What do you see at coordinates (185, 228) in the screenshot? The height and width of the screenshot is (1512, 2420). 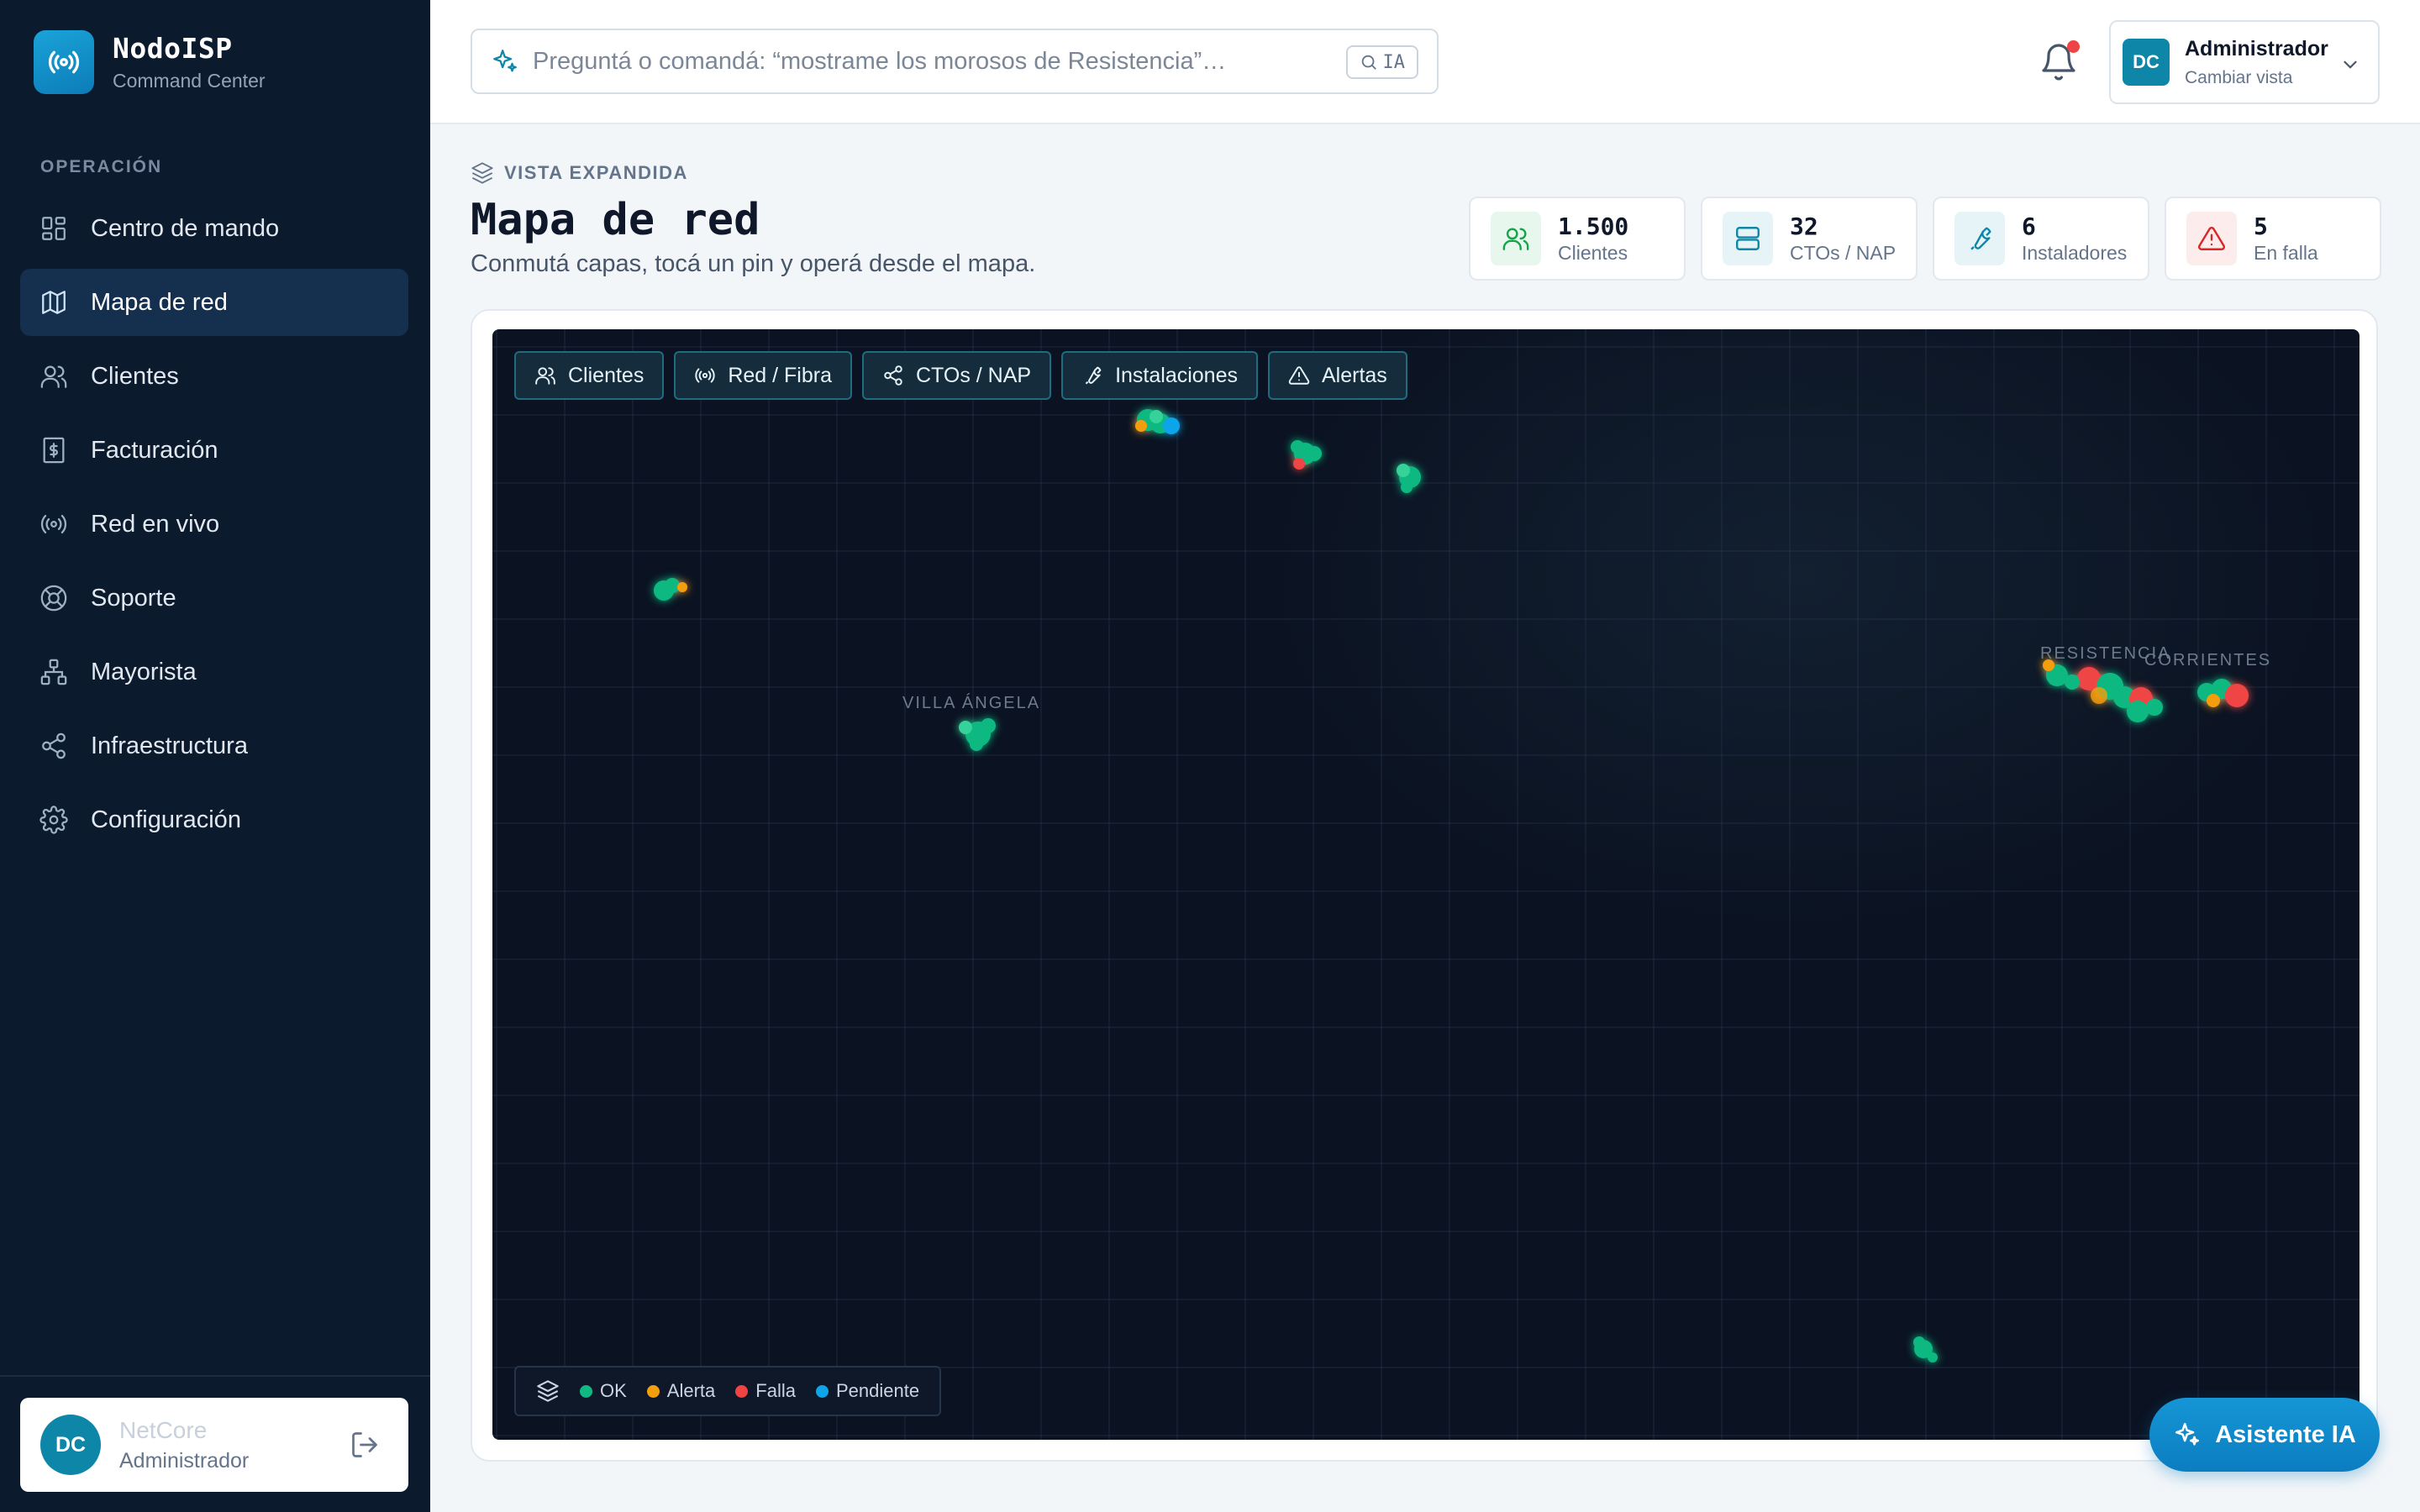 I see `sidebar-item-label: Centro de mando` at bounding box center [185, 228].